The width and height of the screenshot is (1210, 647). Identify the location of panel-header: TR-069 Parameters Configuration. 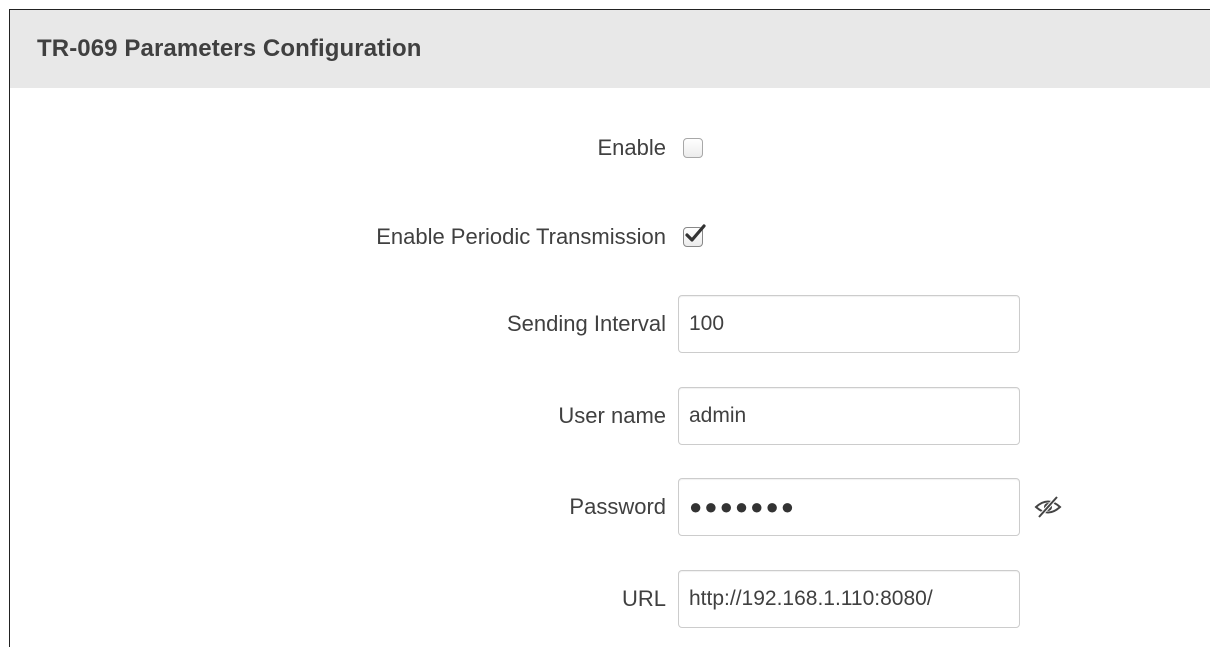
(610, 49).